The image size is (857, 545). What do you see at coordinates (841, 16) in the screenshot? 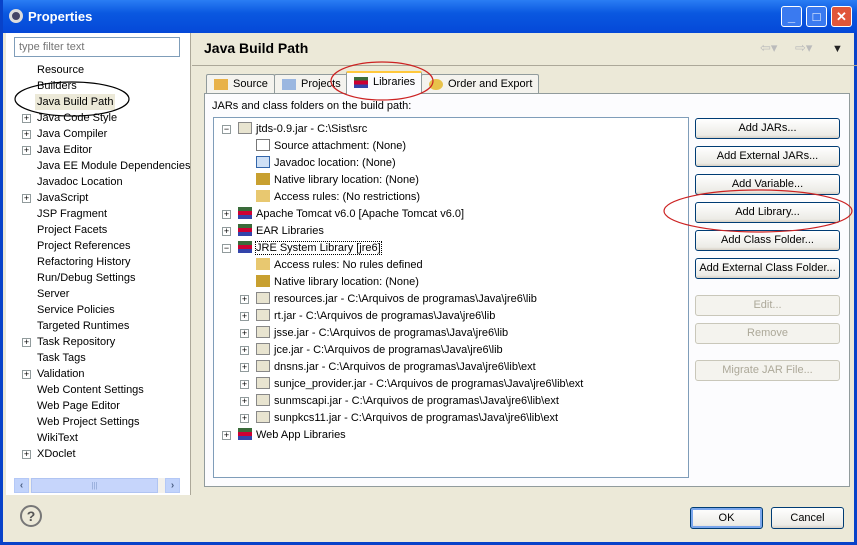
I see `close-button: ✕` at bounding box center [841, 16].